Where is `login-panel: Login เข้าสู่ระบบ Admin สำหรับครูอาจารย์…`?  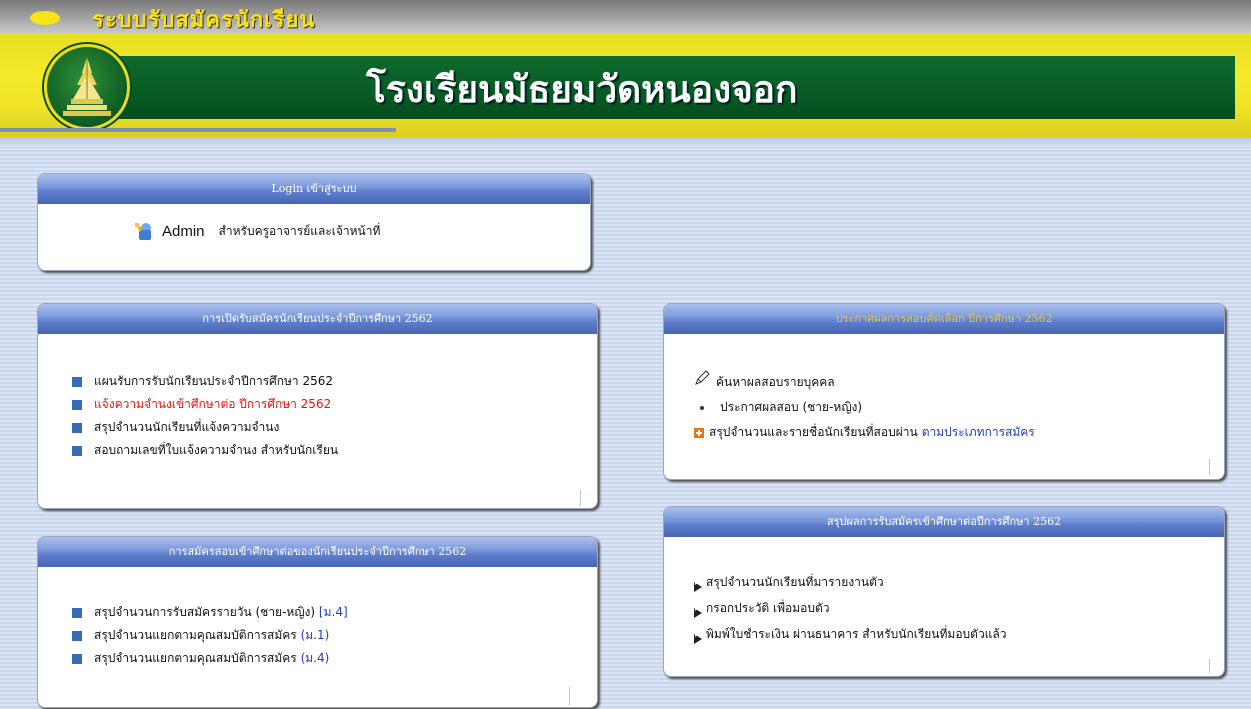 login-panel: Login เข้าสู่ระบบ Admin สำหรับครูอาจารย์… is located at coordinates (314, 222).